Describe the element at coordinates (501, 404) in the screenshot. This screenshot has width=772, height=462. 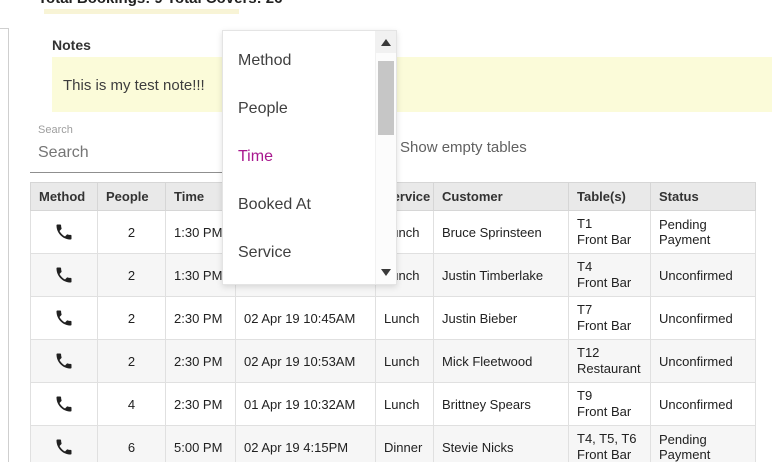
I see `customer-cell: Brittney Spears` at that location.